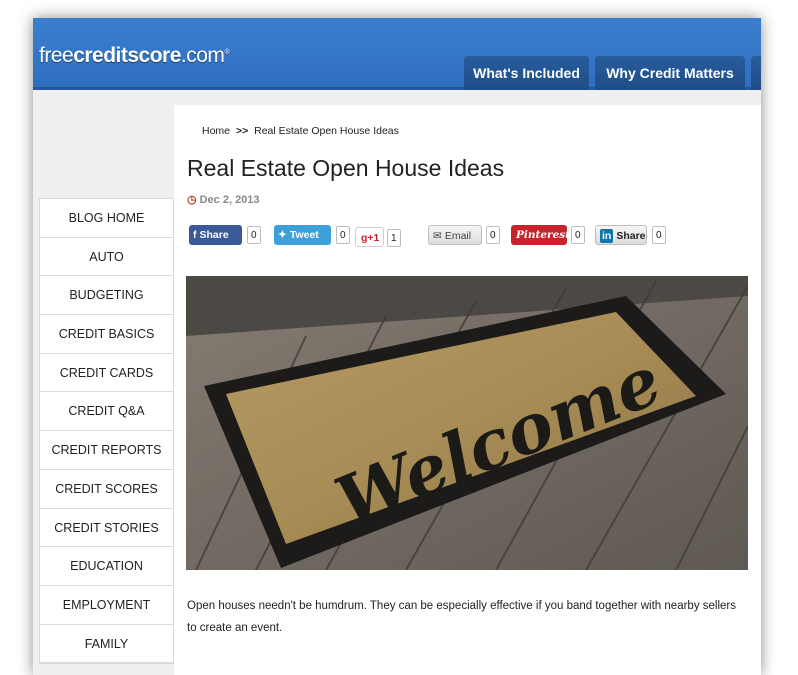 Image resolution: width=798 pixels, height=675 pixels. I want to click on tab-label: Why Credit Matters, so click(670, 73).